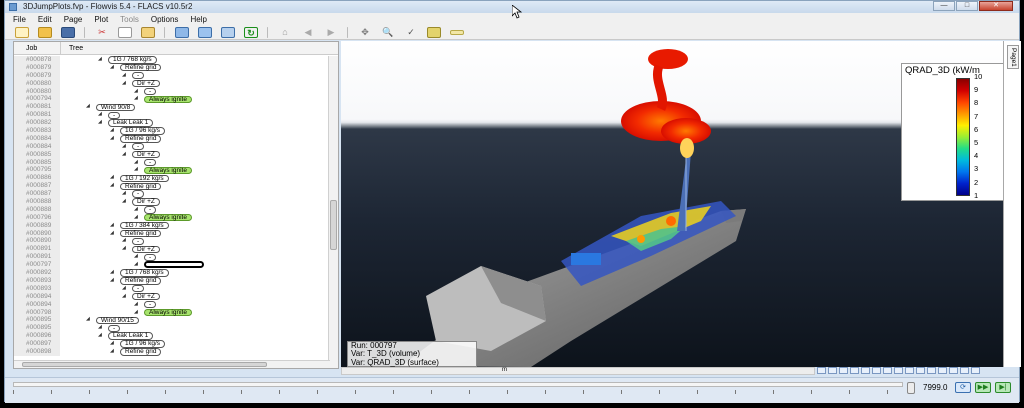 Image resolution: width=1024 pixels, height=408 pixels. I want to click on tree-row: #000885 ◢ -, so click(171, 162).